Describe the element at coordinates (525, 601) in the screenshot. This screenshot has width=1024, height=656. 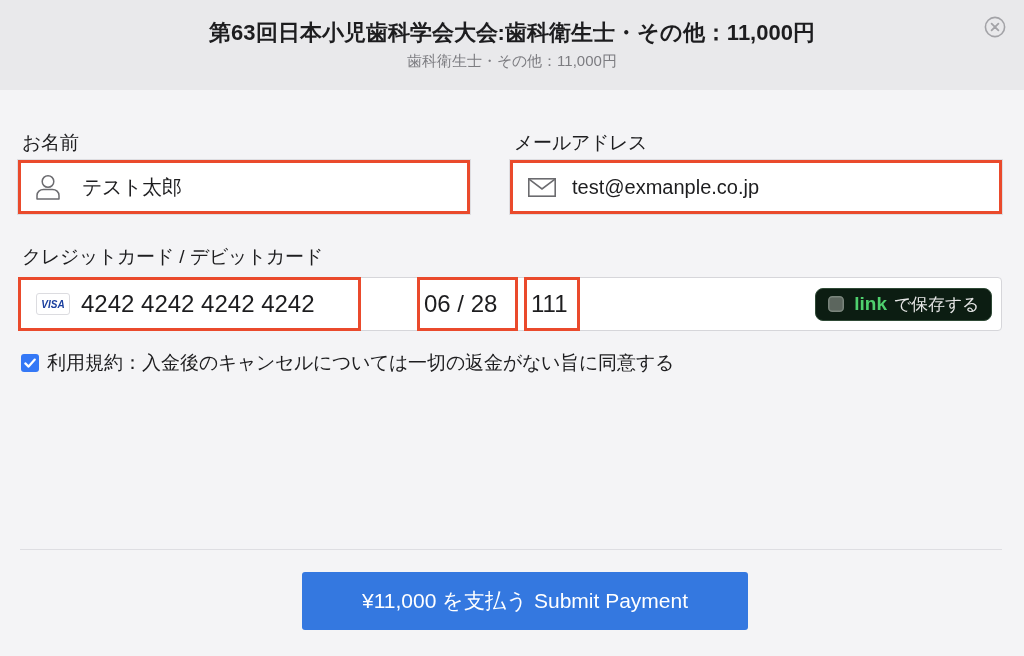
I see `submit-payment-button: ¥11,000 を支払う Submit Payment` at that location.